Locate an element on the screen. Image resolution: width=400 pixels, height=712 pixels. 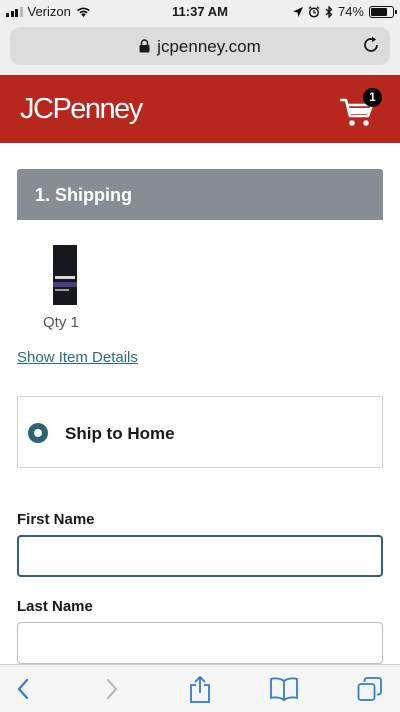
product-thumbnail is located at coordinates (65, 275).